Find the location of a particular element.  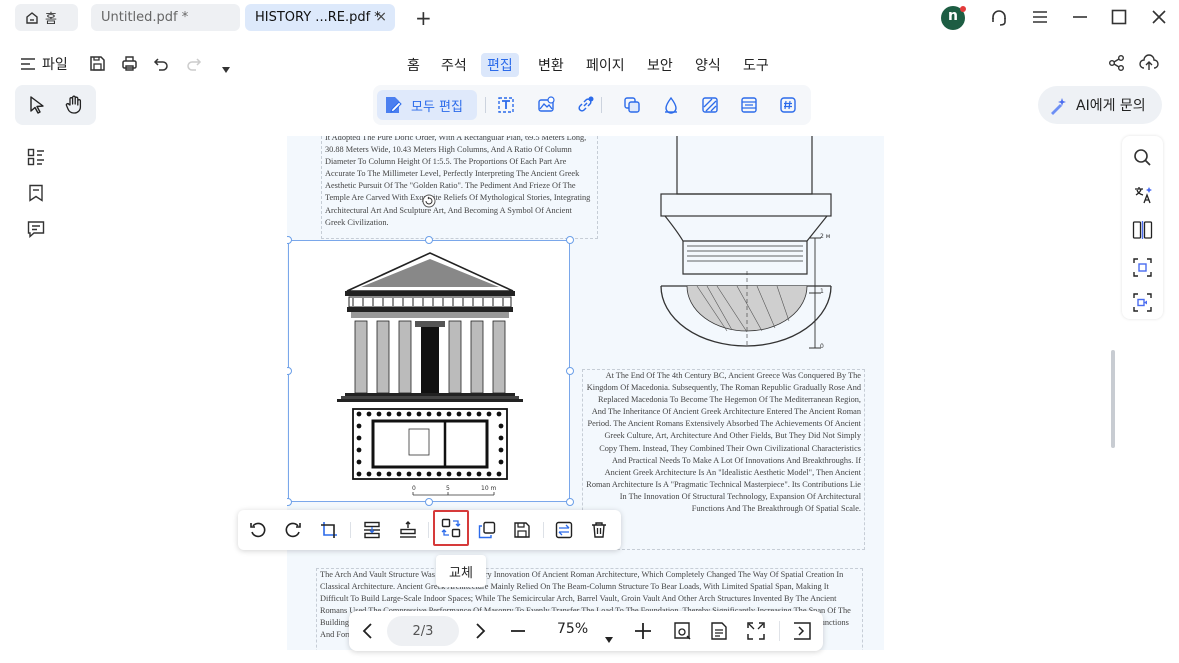

maximize-icon is located at coordinates (1119, 19).